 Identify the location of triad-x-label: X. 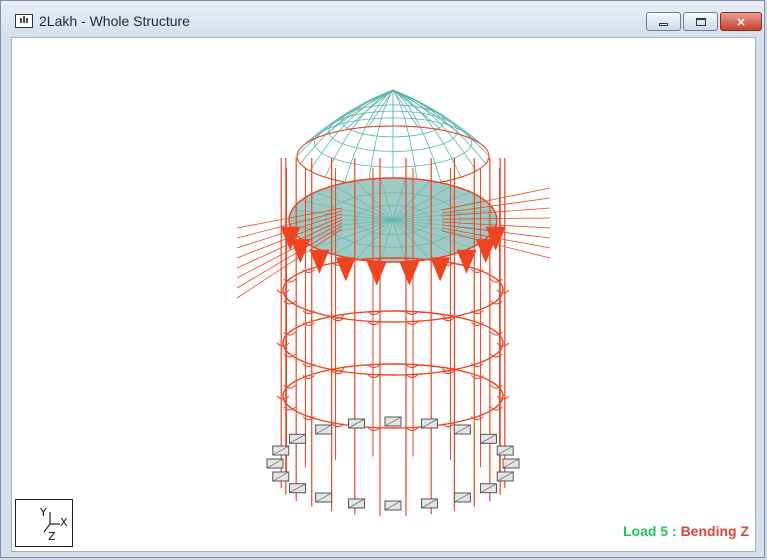
(64, 522).